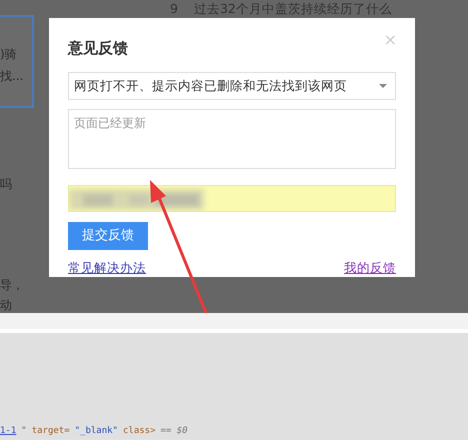 The image size is (468, 444). I want to click on code-token: class>, so click(139, 431).